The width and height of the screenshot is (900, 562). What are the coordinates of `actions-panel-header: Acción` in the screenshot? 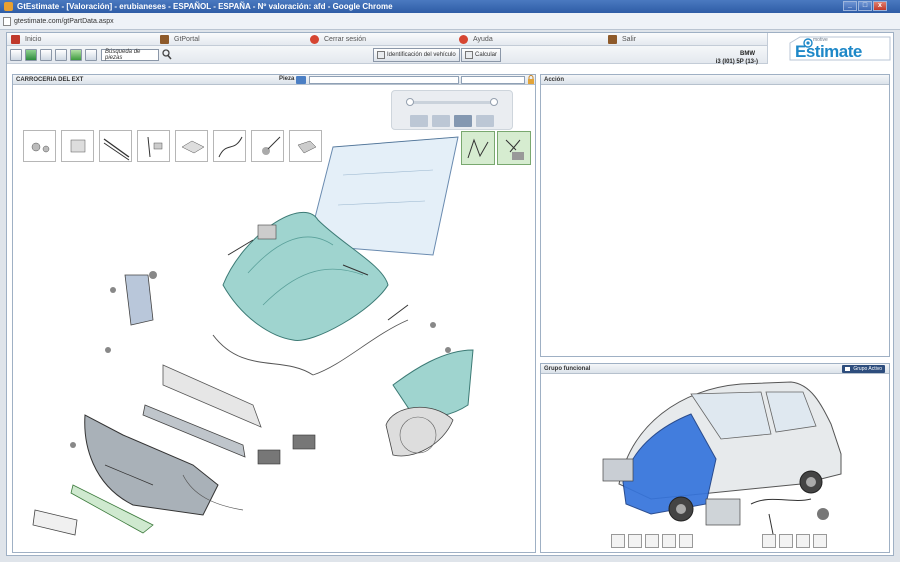 It's located at (715, 80).